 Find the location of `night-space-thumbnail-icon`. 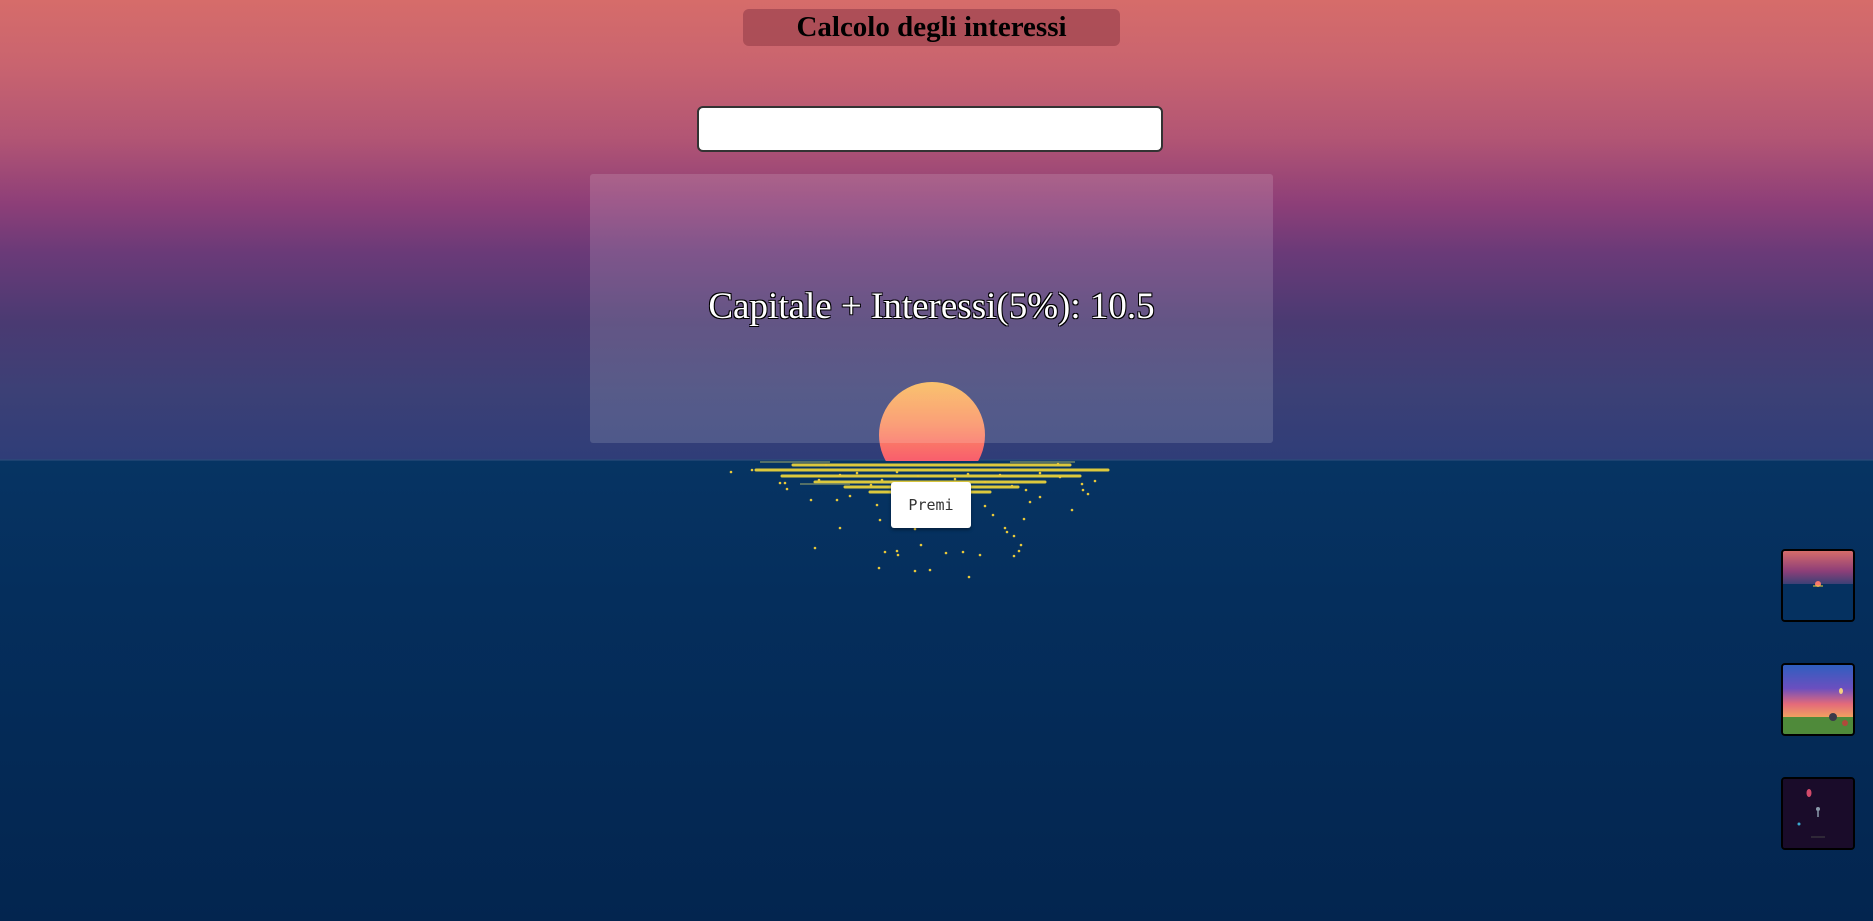

night-space-thumbnail-icon is located at coordinates (1818, 813).